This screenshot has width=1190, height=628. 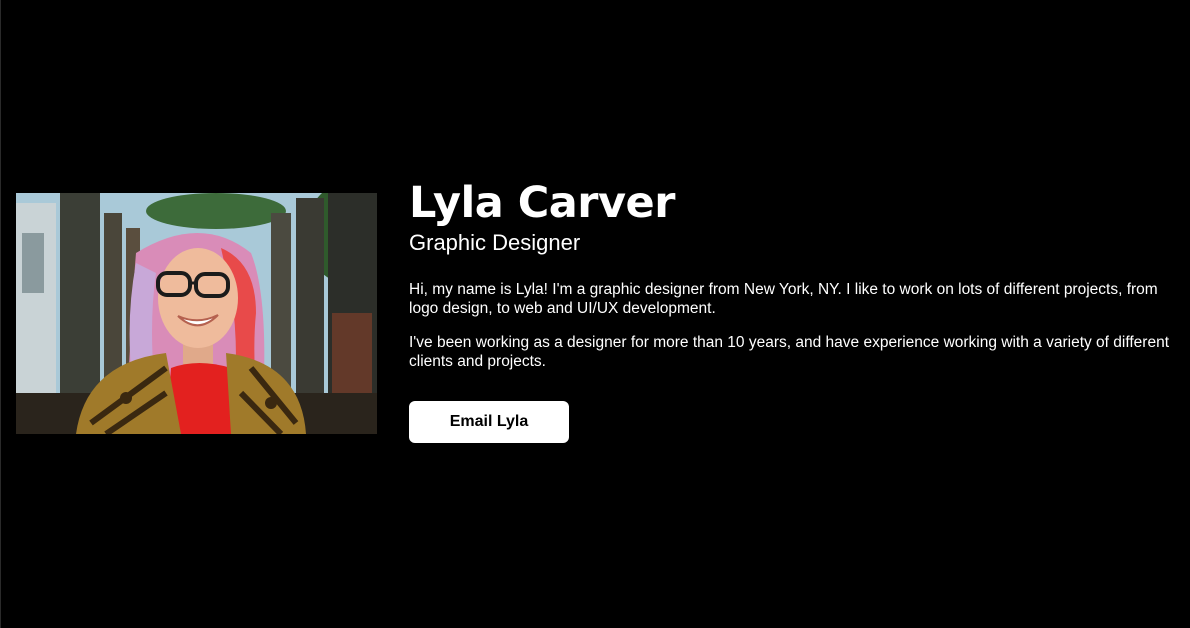 I want to click on window-edge, so click(x=0, y=314).